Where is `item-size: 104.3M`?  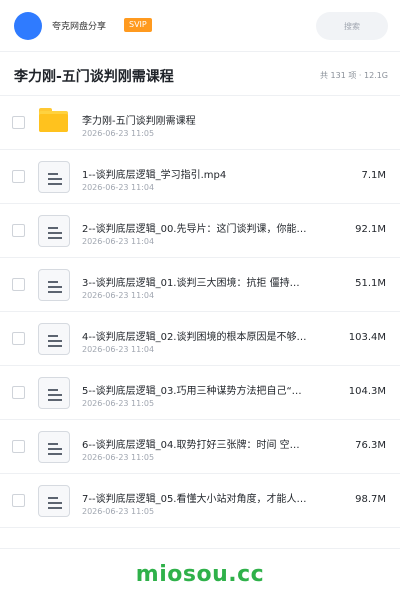 item-size: 104.3M is located at coordinates (367, 391).